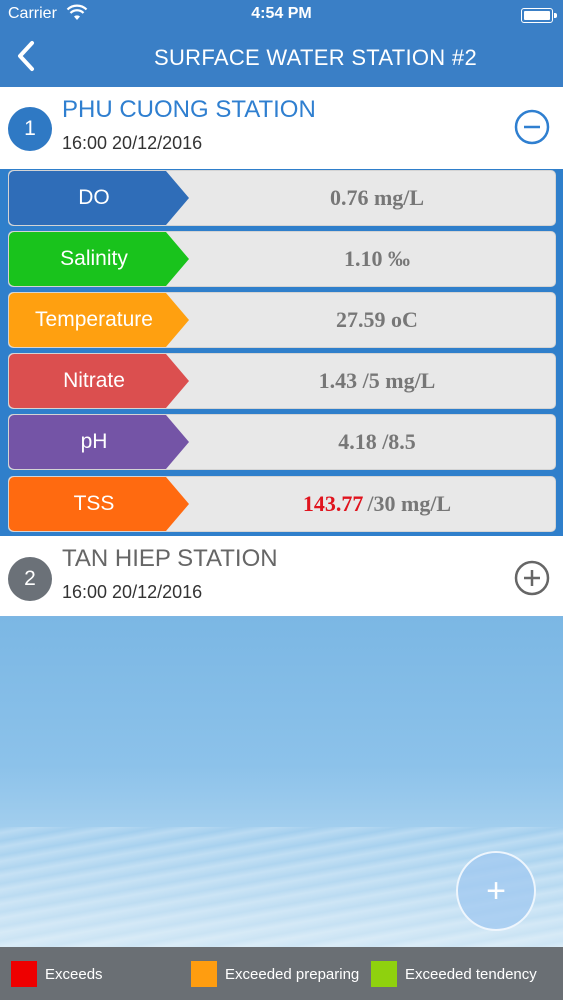  I want to click on parameter-value: 1.43 /5 mg/L, so click(377, 380).